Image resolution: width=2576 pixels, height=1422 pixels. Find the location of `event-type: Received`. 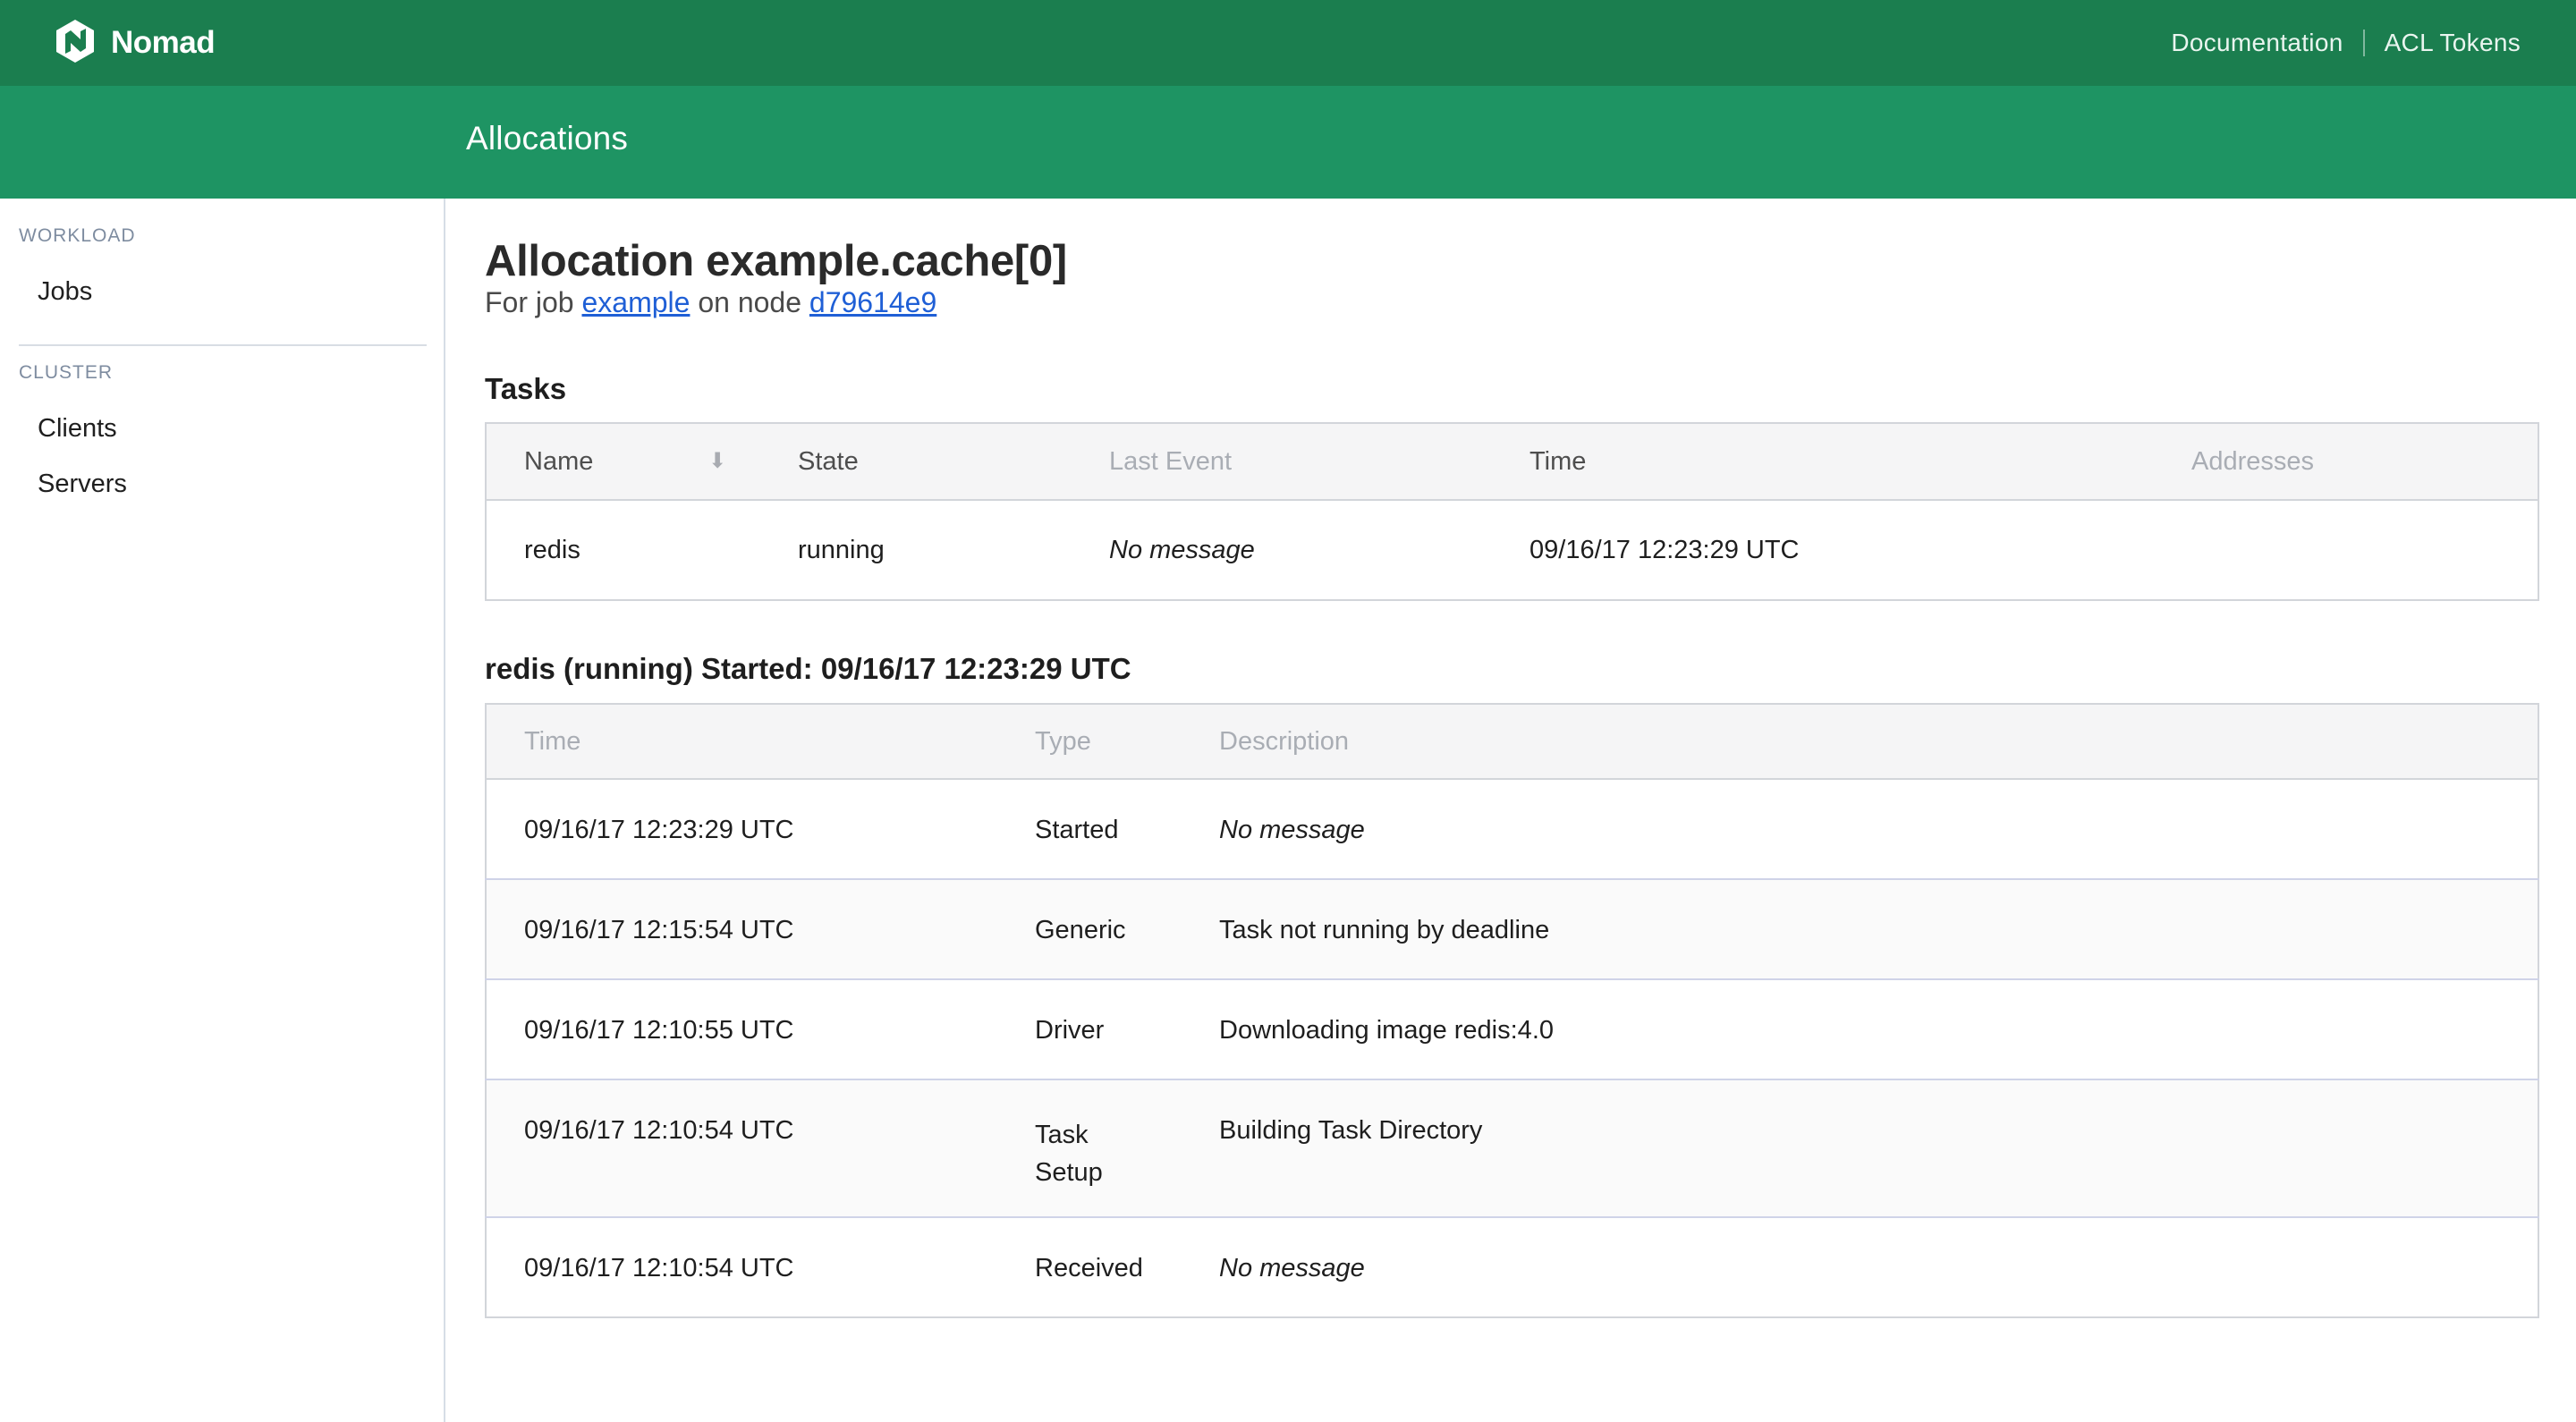

event-type: Received is located at coordinates (1089, 1268).